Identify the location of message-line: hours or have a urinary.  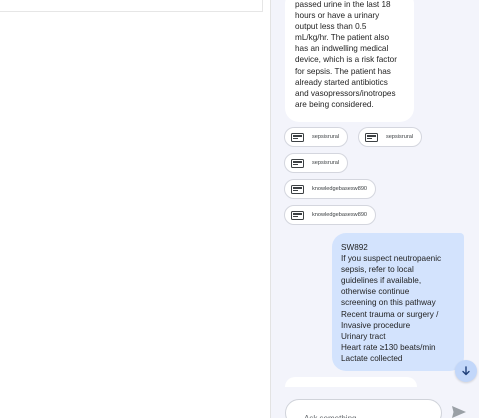
(337, 16).